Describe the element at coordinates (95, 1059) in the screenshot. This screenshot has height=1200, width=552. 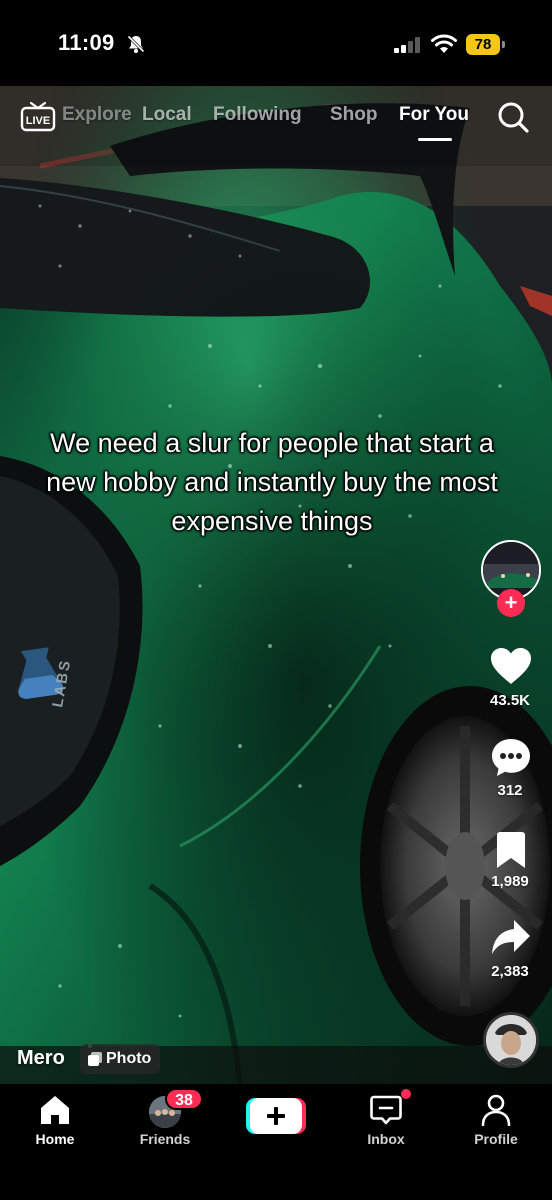
I see `photo-stack-icon` at that location.